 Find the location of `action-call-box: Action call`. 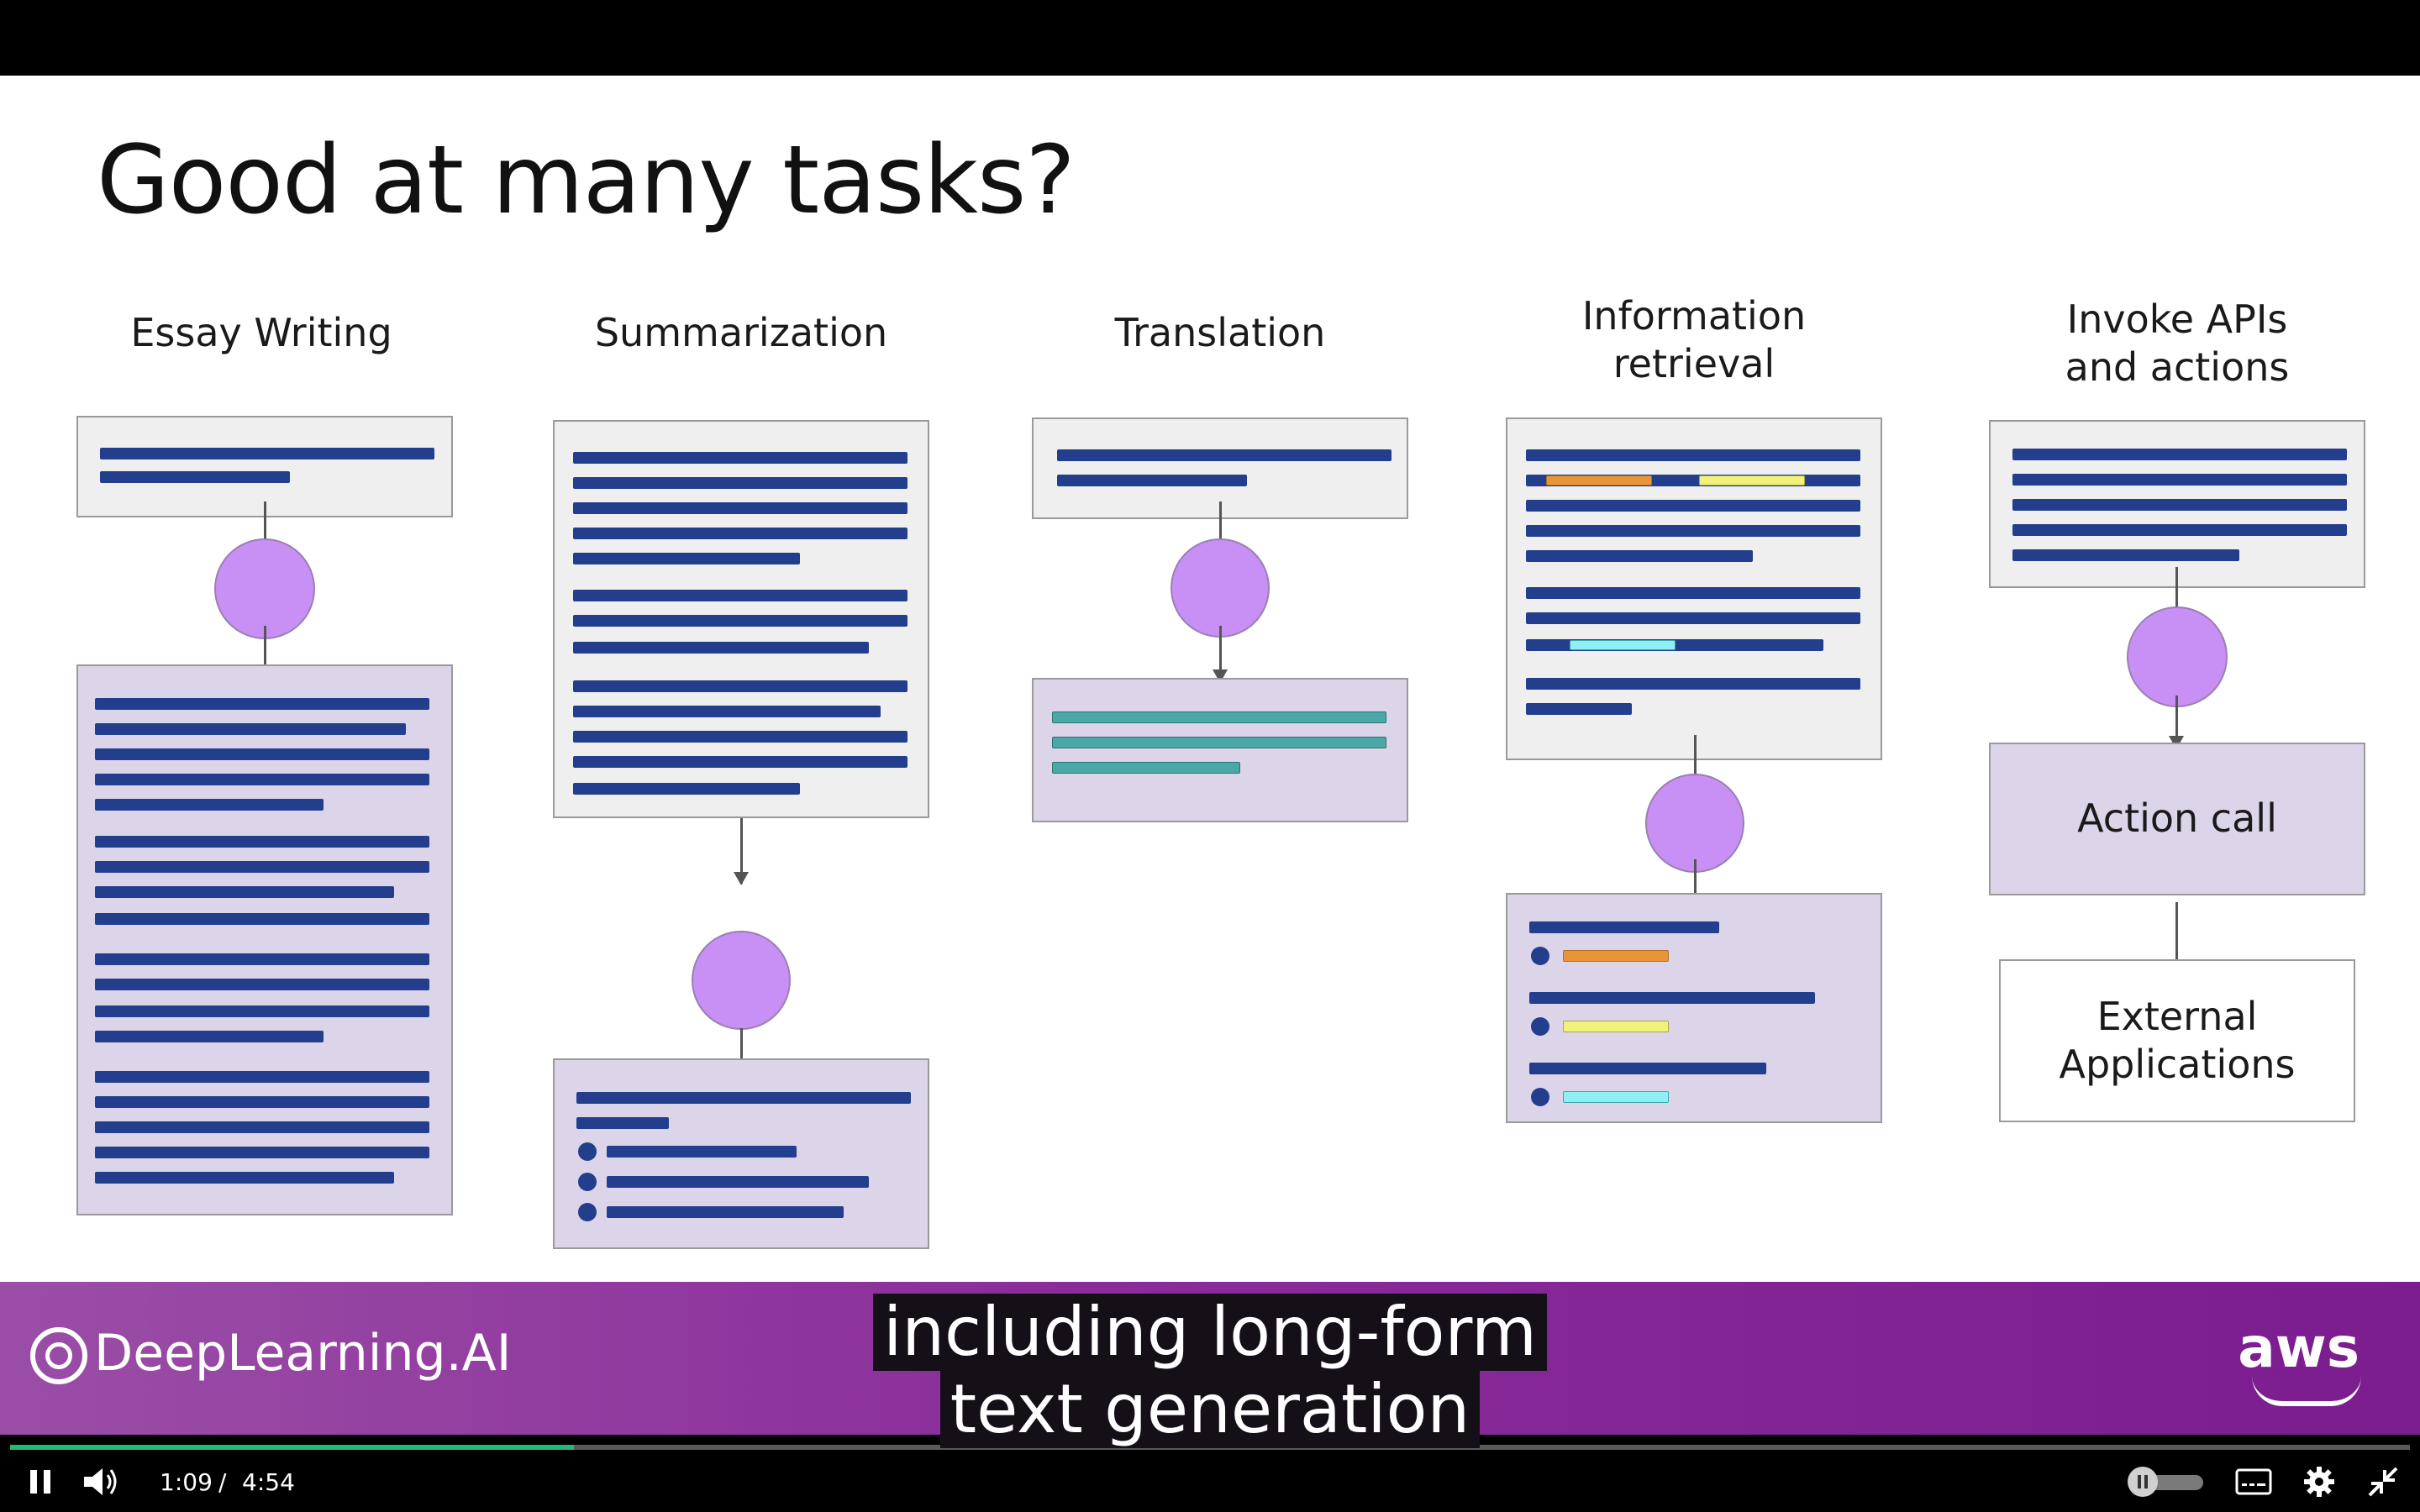

action-call-box: Action call is located at coordinates (2177, 819).